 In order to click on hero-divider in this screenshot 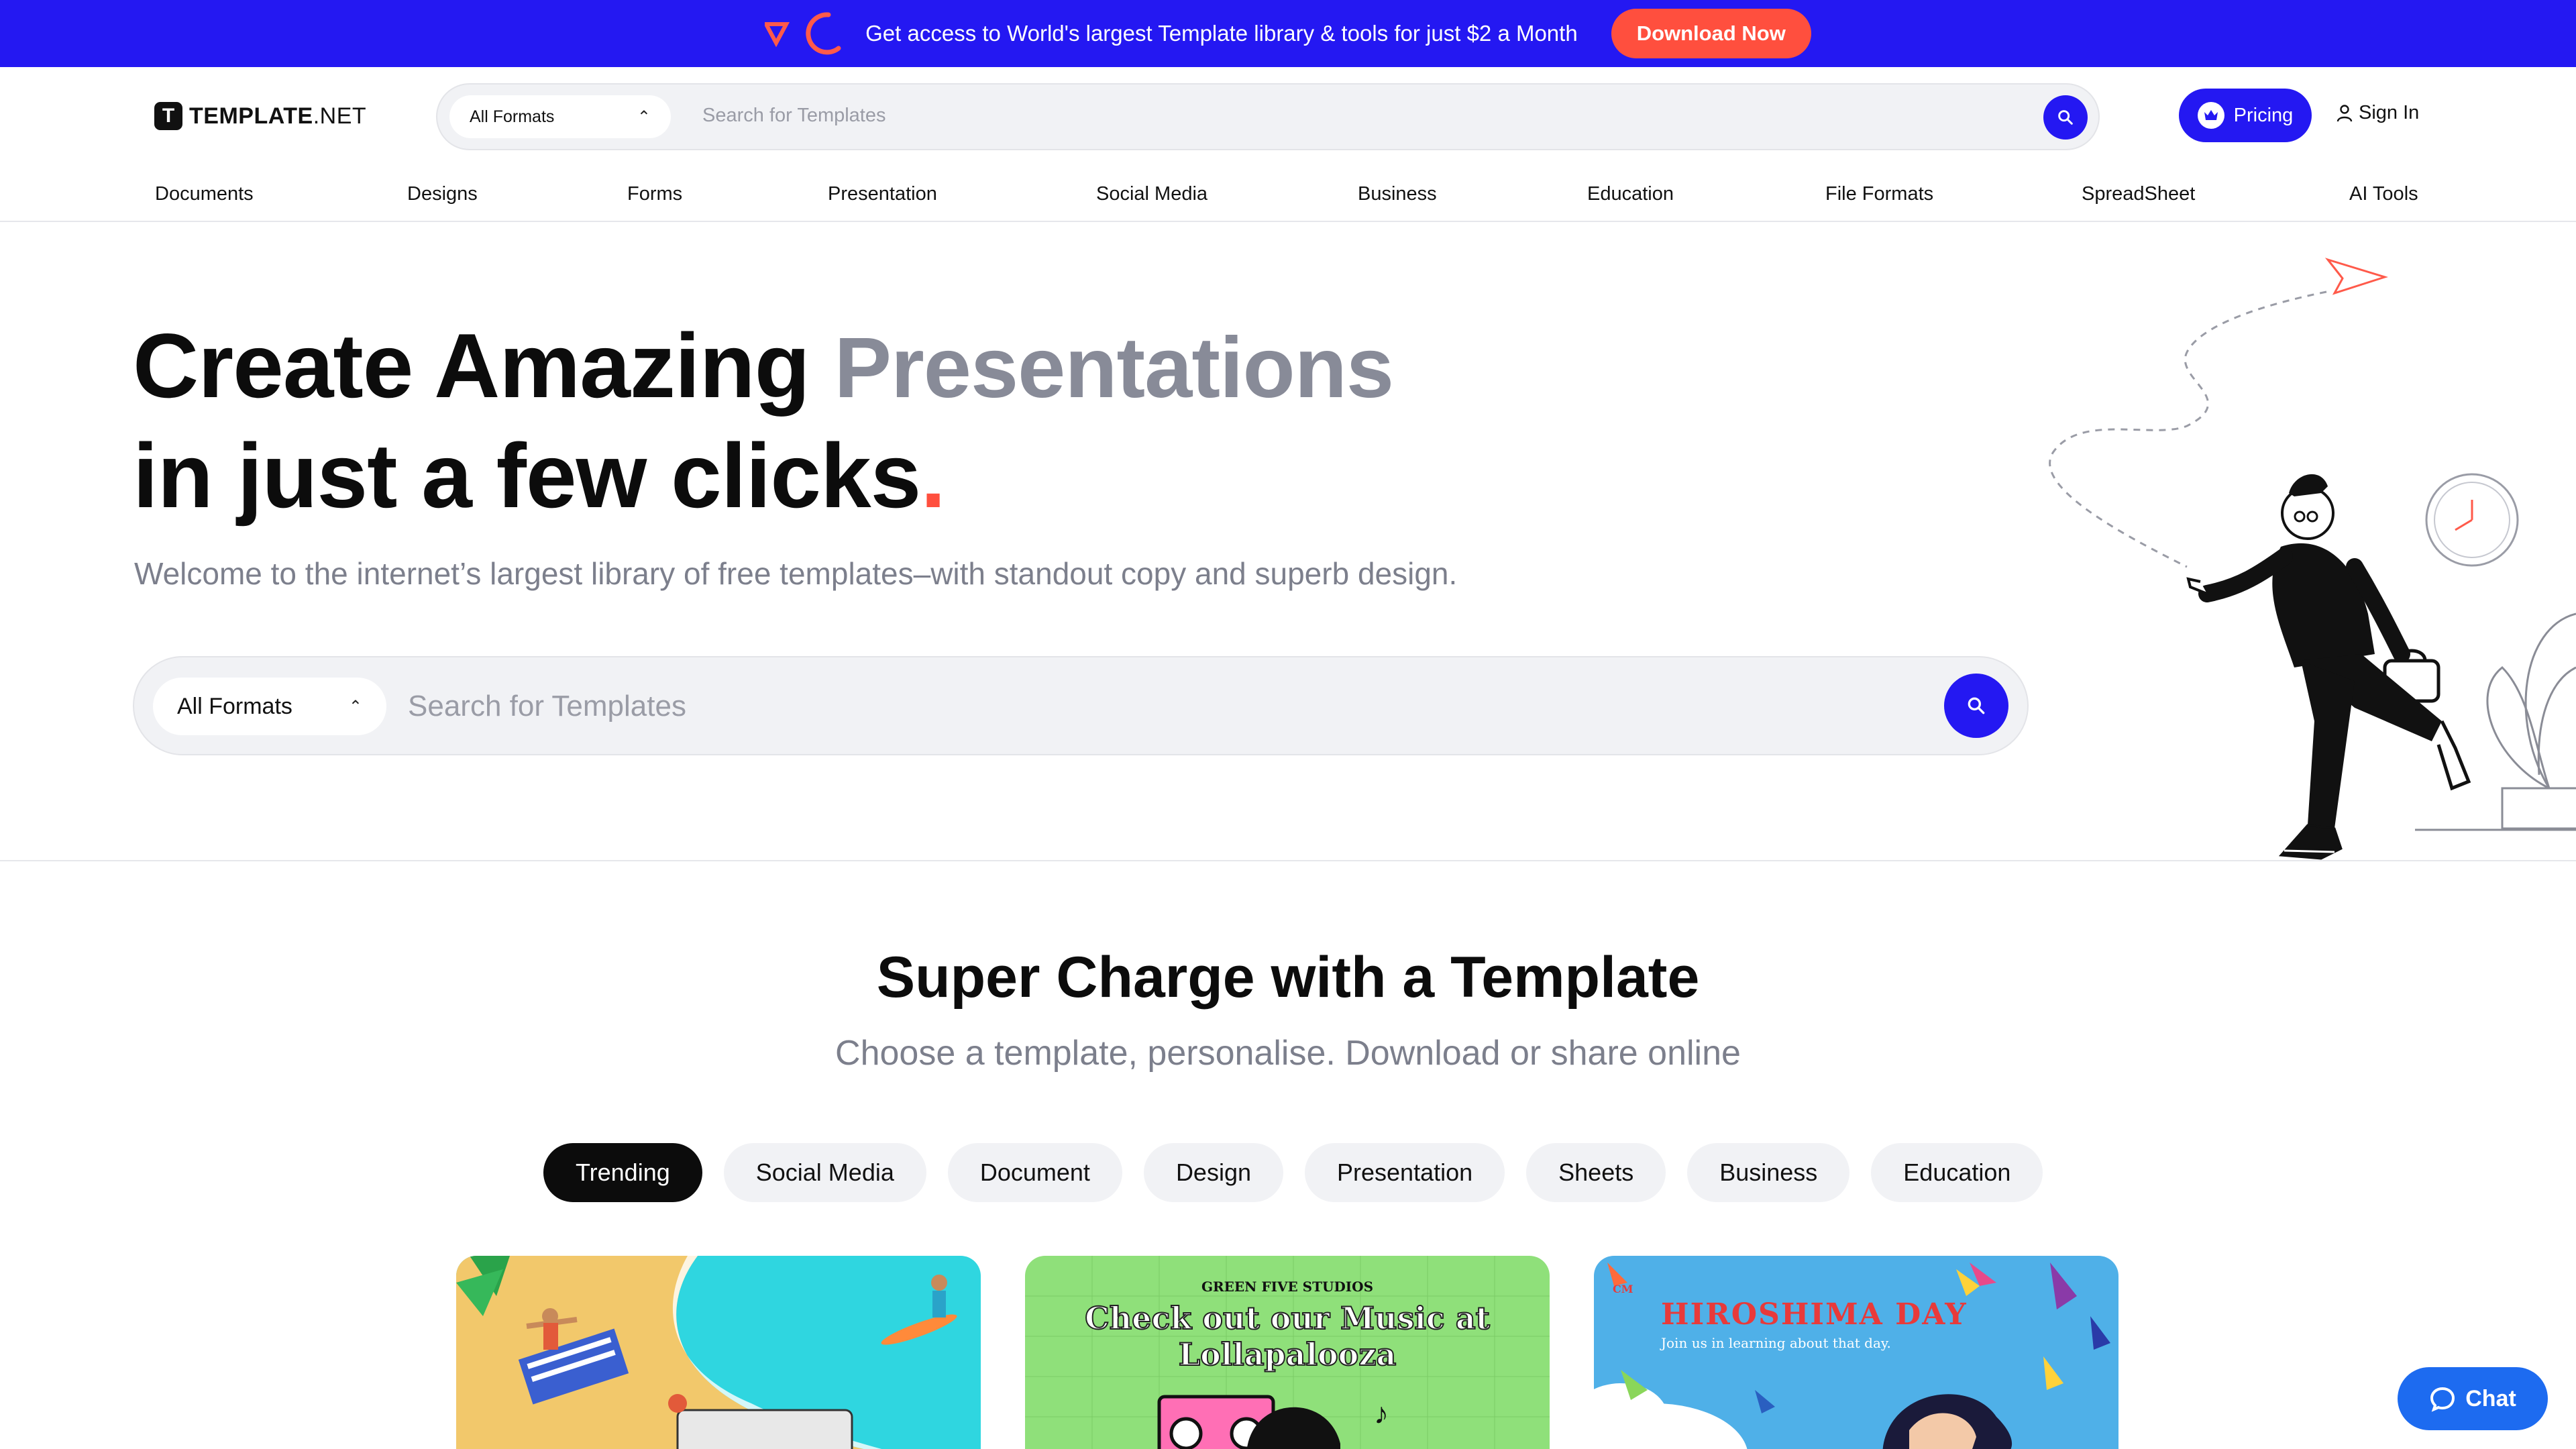, I will do `click(1288, 860)`.